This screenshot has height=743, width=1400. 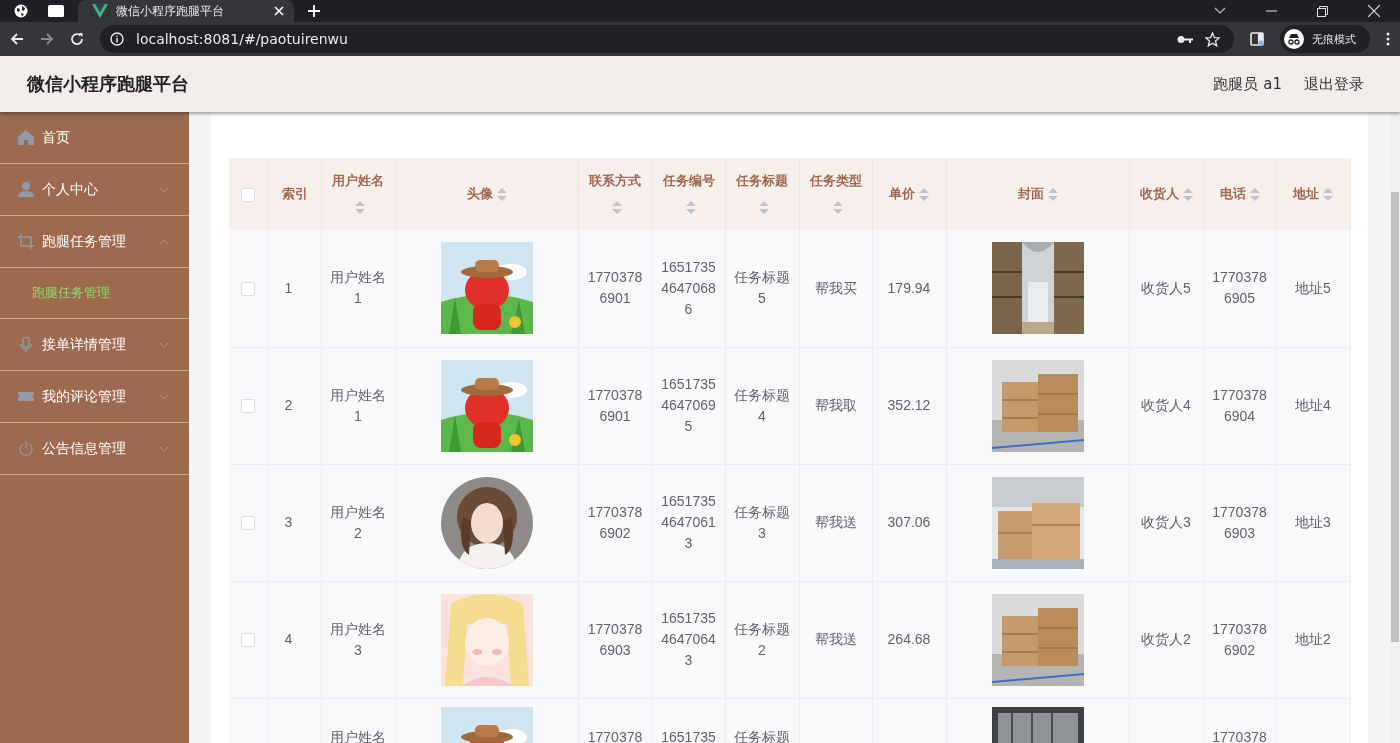 I want to click on scrollbar-thumb, so click(x=1395, y=417).